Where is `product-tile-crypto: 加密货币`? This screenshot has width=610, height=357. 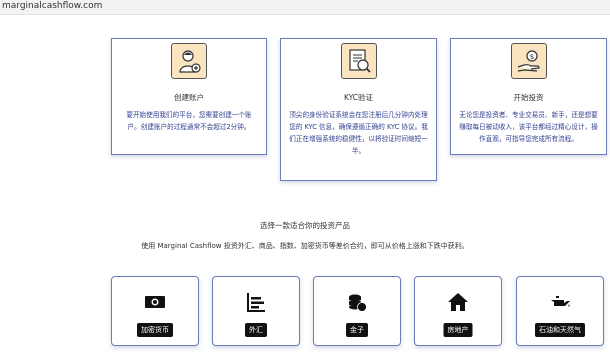 product-tile-crypto: 加密货币 is located at coordinates (155, 311).